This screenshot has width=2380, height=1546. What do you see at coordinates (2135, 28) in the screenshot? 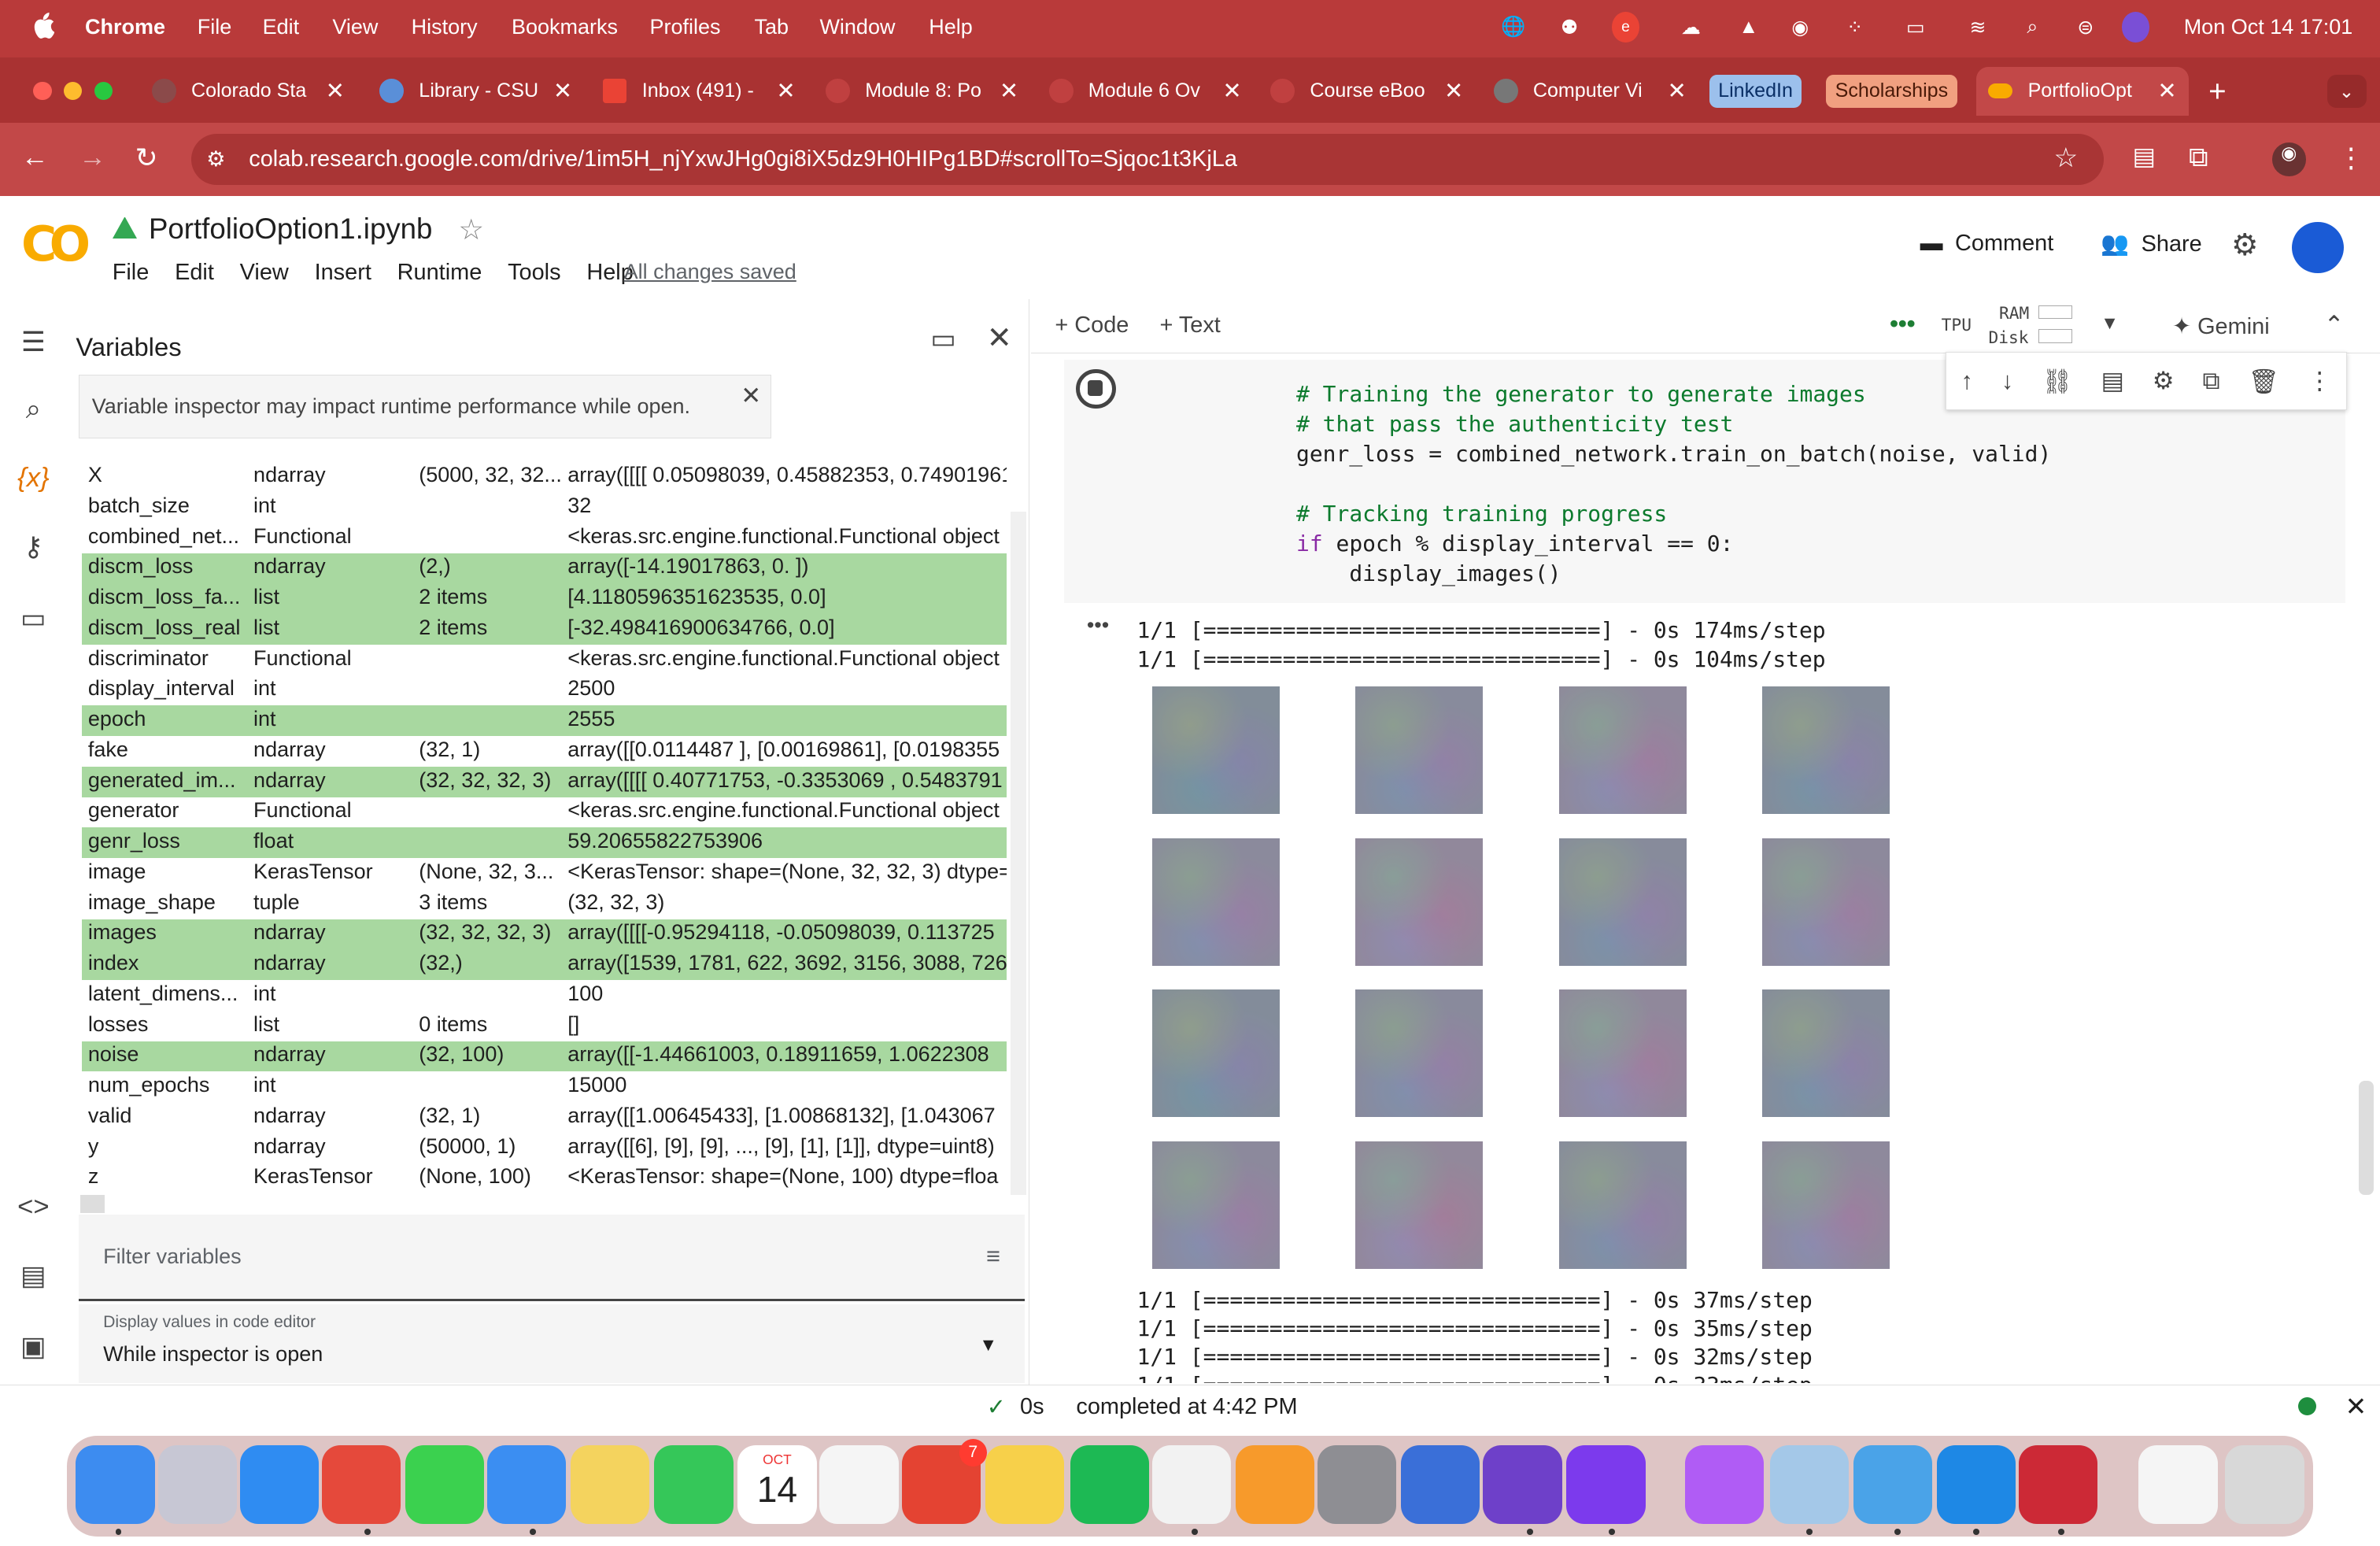
I see `siri-icon` at bounding box center [2135, 28].